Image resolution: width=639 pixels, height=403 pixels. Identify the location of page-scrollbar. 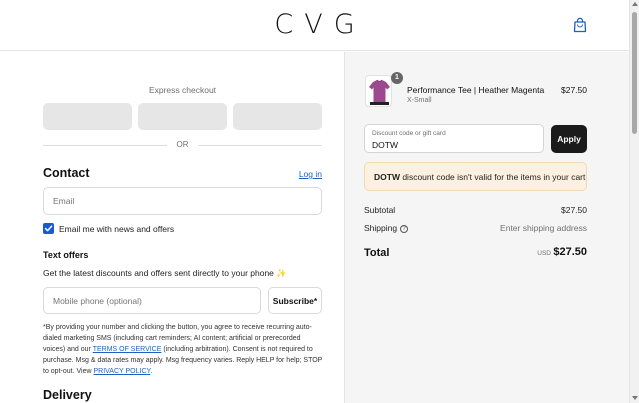
(634, 201).